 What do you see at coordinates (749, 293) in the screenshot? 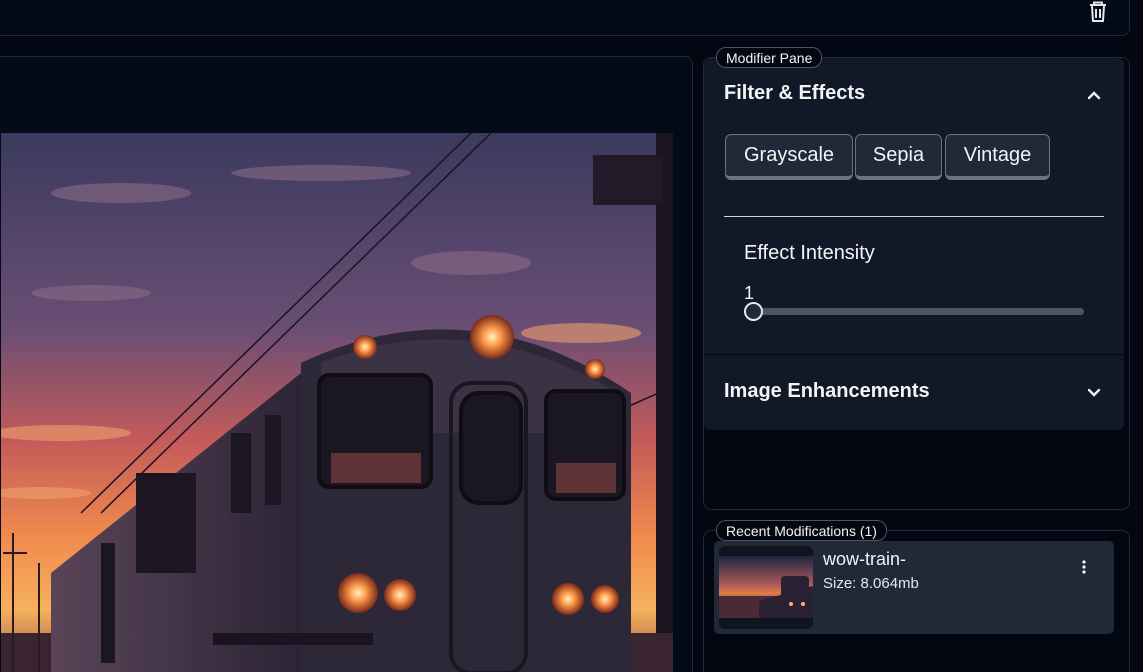
I see `effect-intensity-value: 1` at bounding box center [749, 293].